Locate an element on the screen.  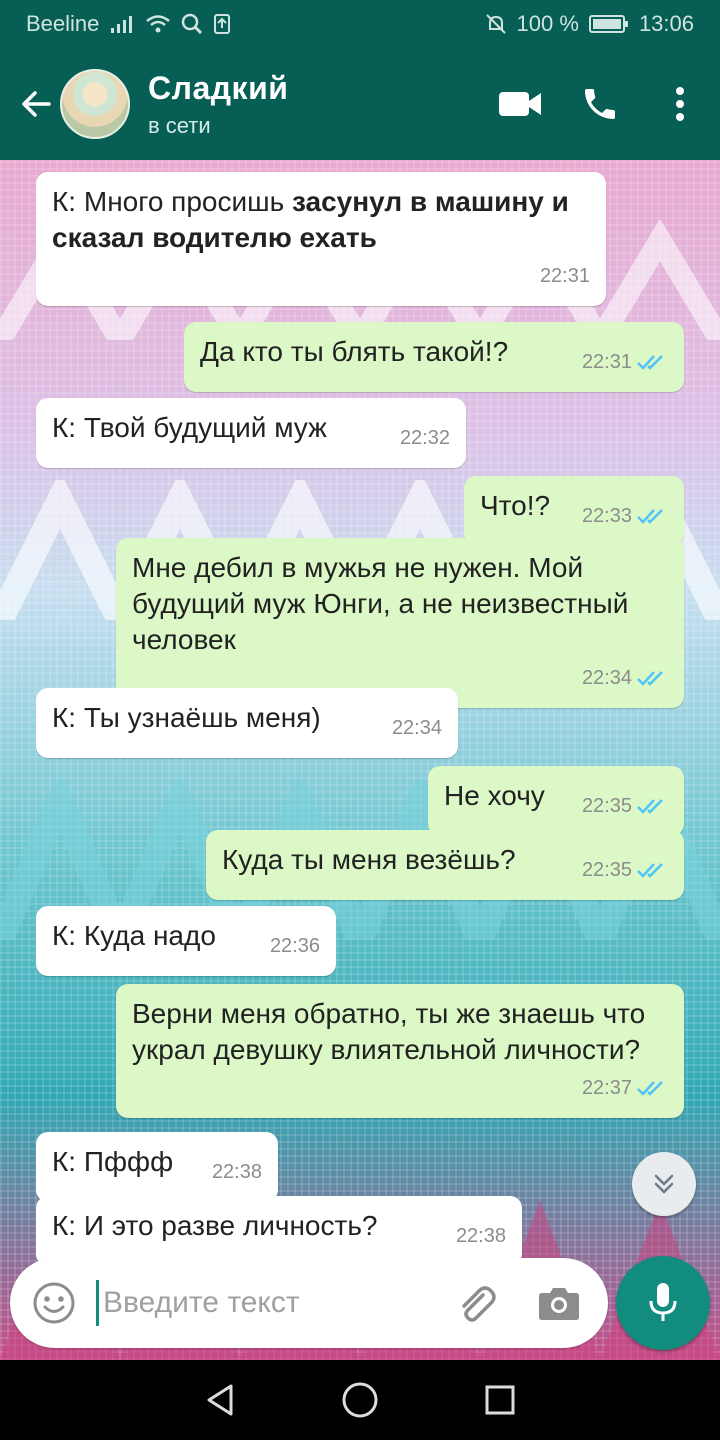
back-button is located at coordinates (36, 104).